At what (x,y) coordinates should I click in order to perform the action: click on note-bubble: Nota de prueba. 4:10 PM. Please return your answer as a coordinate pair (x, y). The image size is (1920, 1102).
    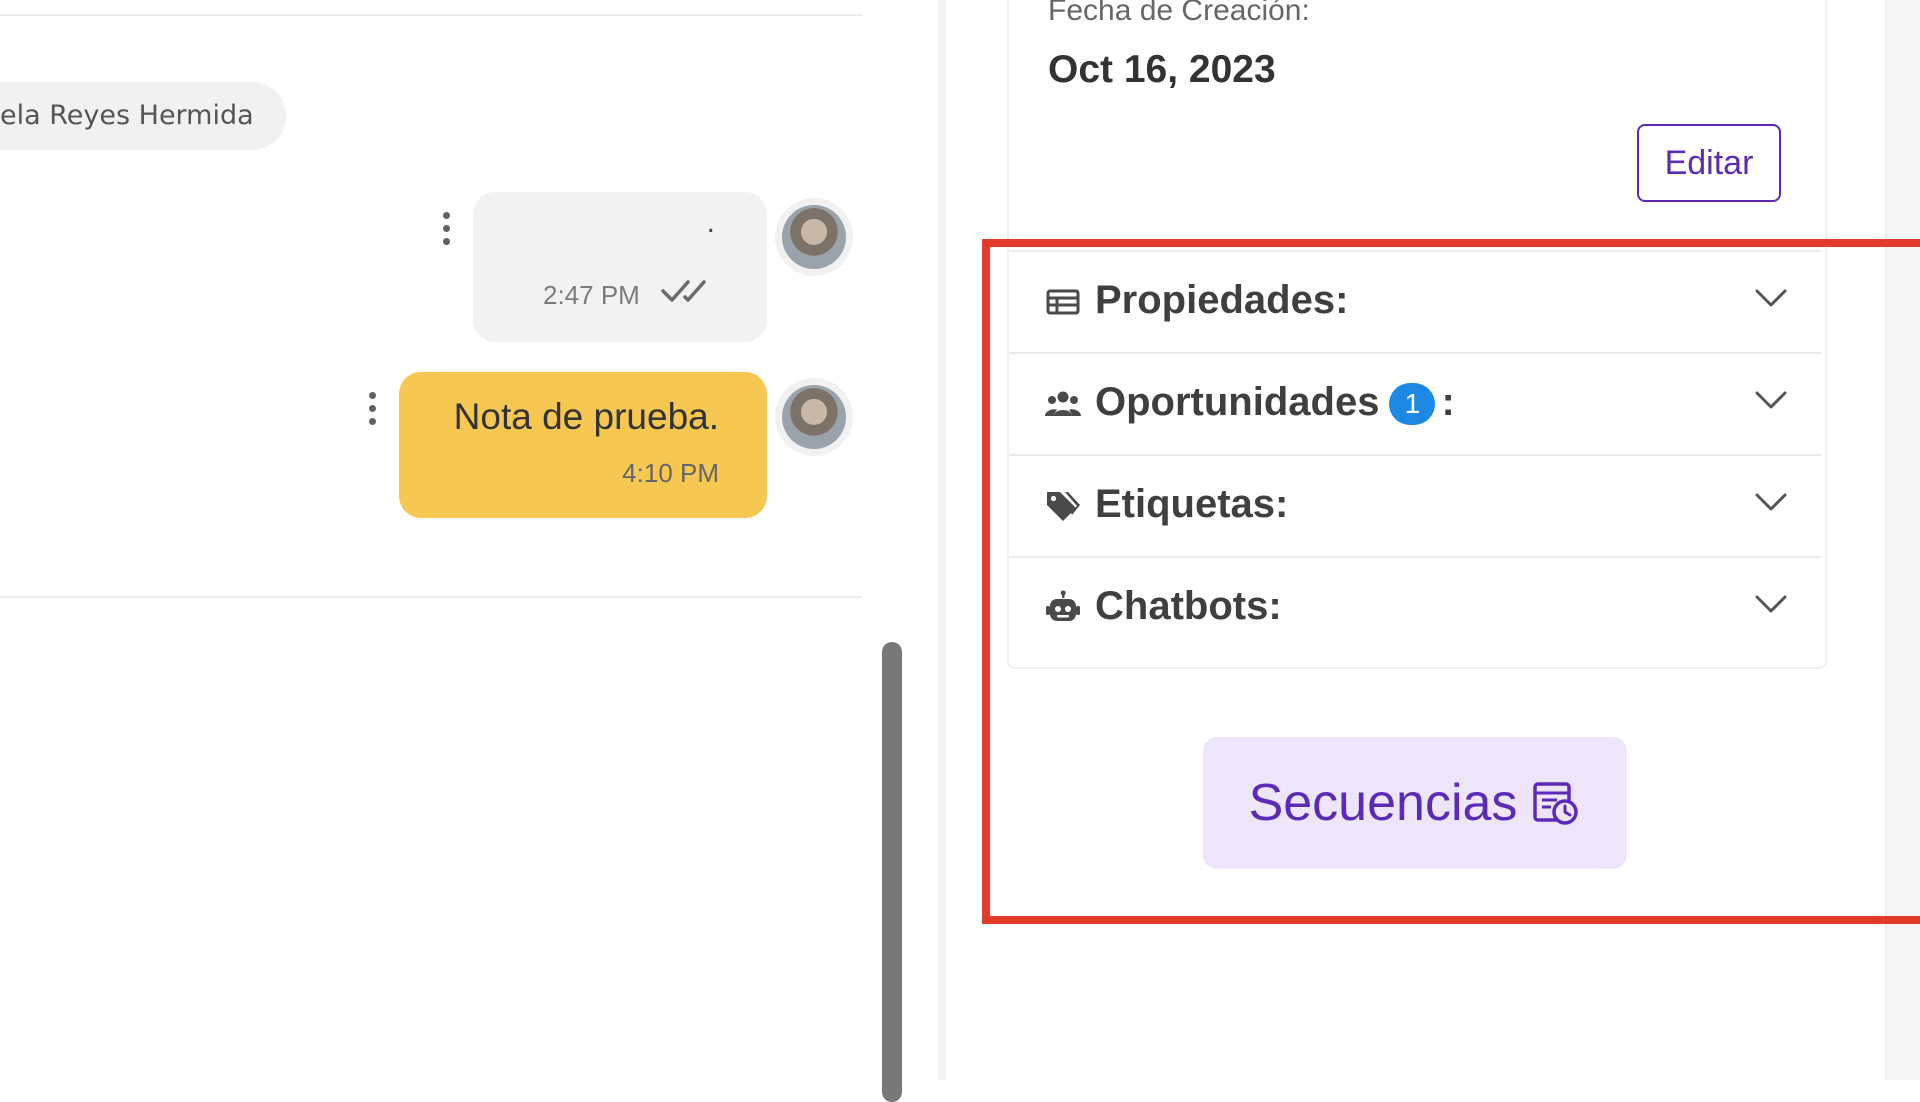
    Looking at the image, I should click on (583, 445).